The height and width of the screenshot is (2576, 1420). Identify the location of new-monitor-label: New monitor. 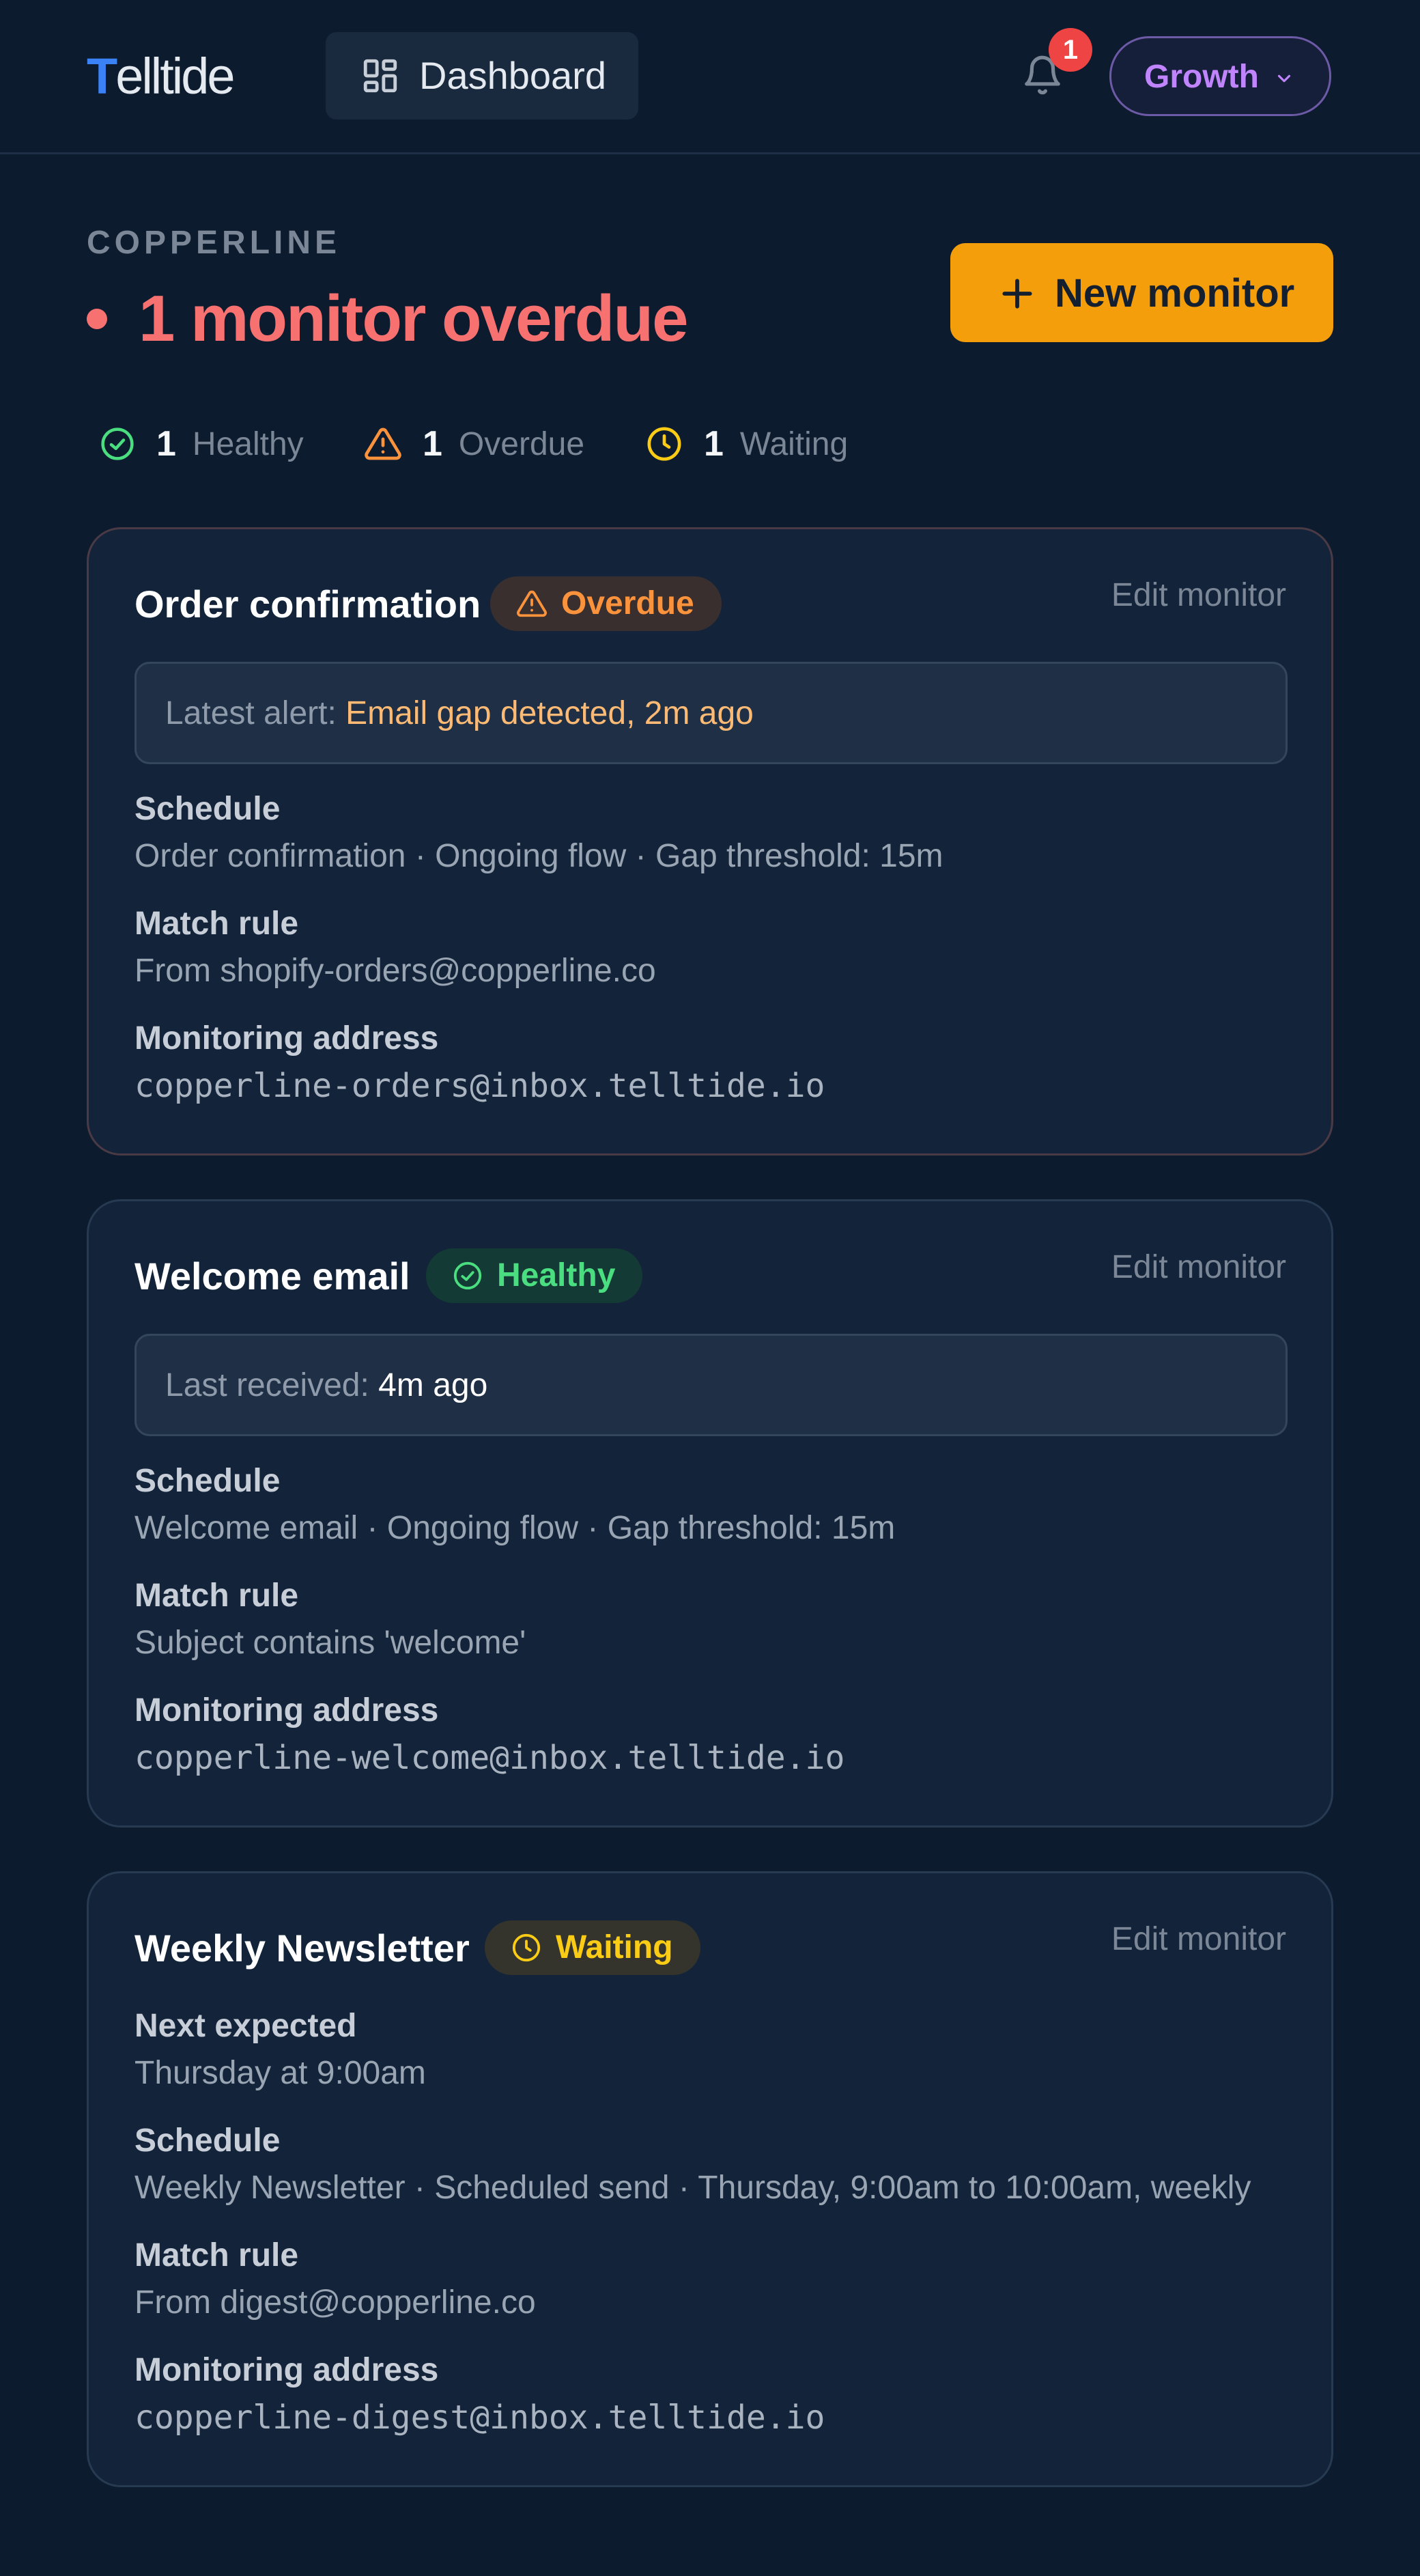
(1175, 293).